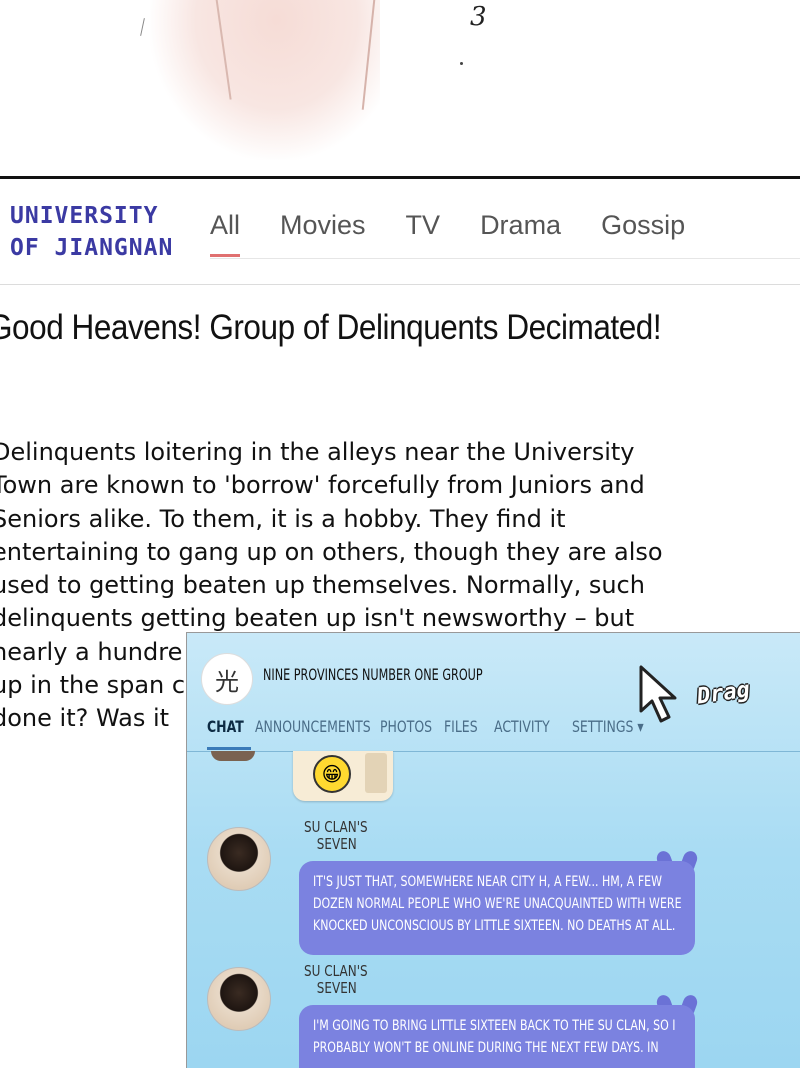 The height and width of the screenshot is (1068, 800). Describe the element at coordinates (461, 726) in the screenshot. I see `chat-tab-files: FILES` at that location.